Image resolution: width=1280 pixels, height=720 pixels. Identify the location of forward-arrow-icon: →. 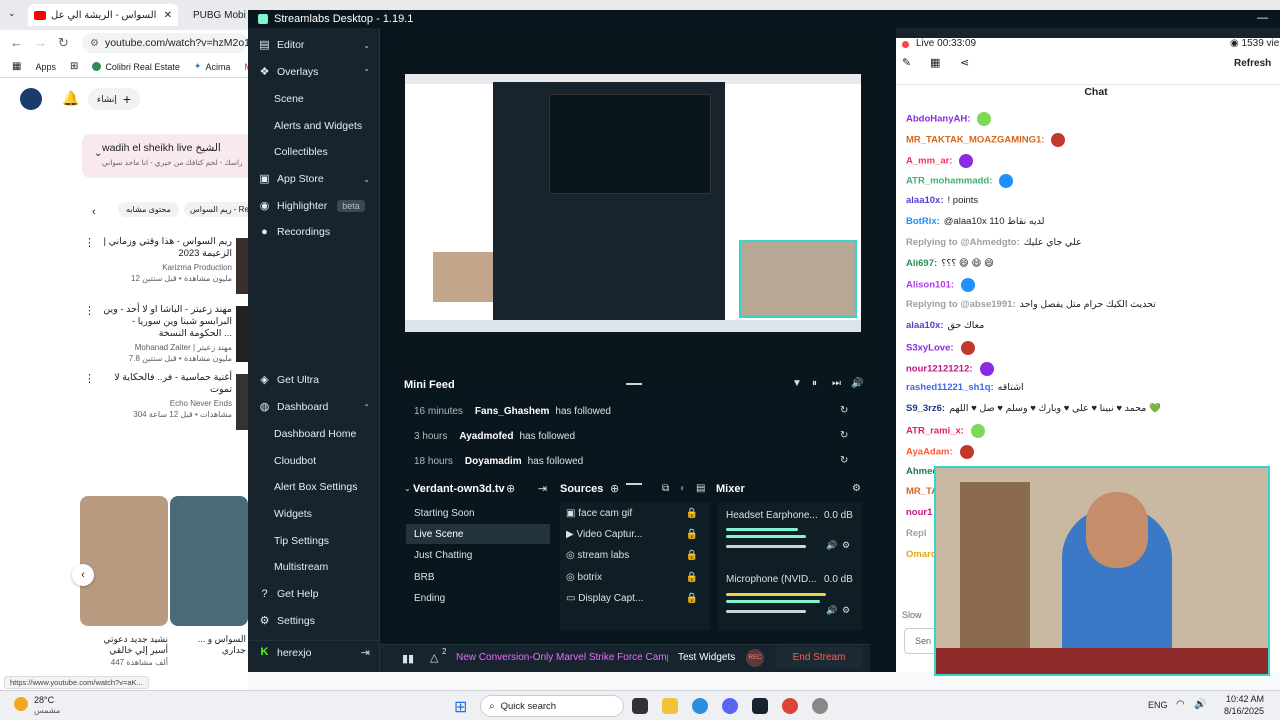
(40, 42).